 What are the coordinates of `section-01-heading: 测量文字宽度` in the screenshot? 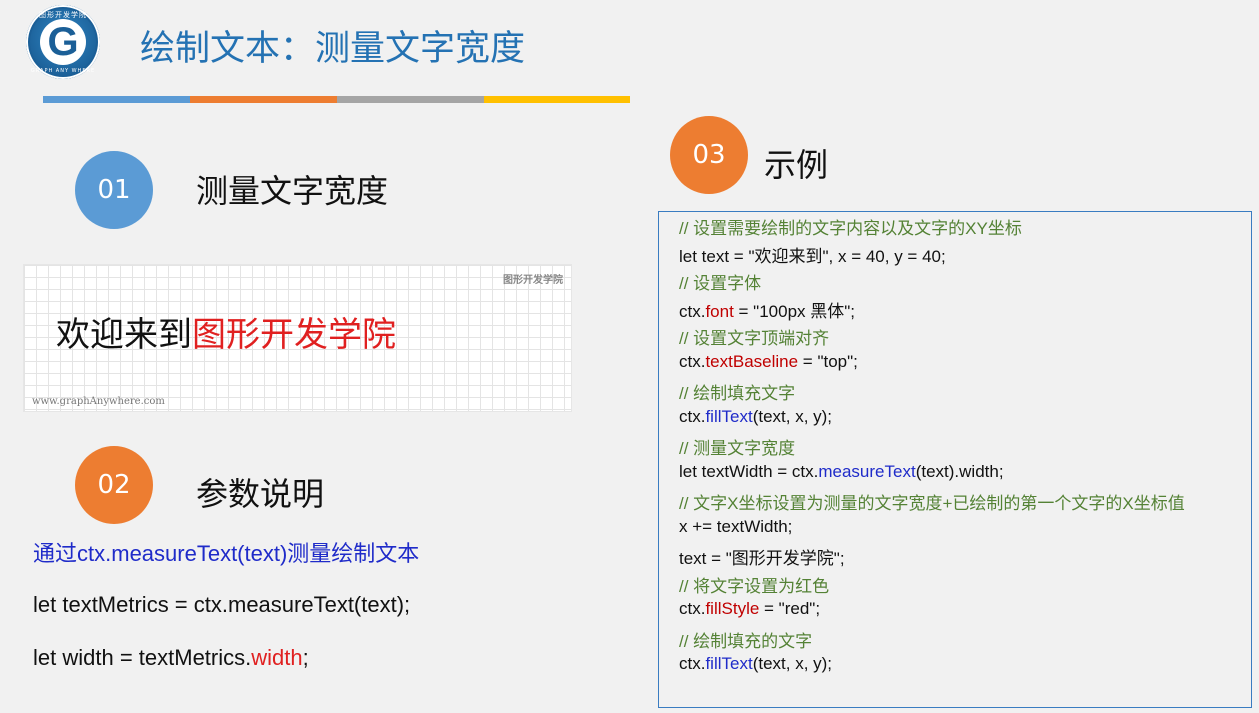 It's located at (292, 191).